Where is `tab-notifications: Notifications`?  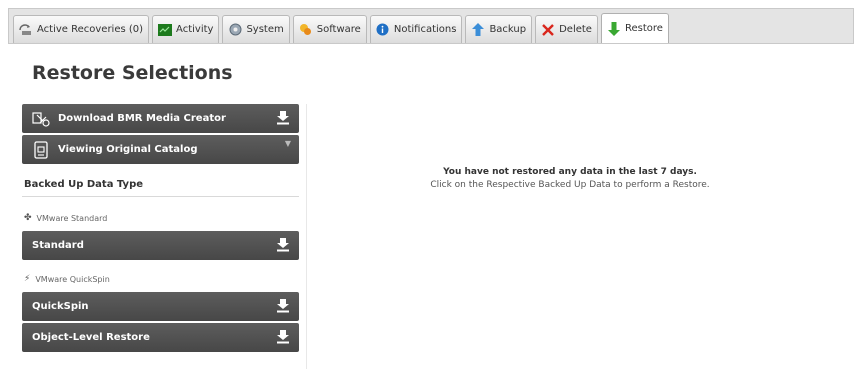
tab-notifications: Notifications is located at coordinates (416, 29).